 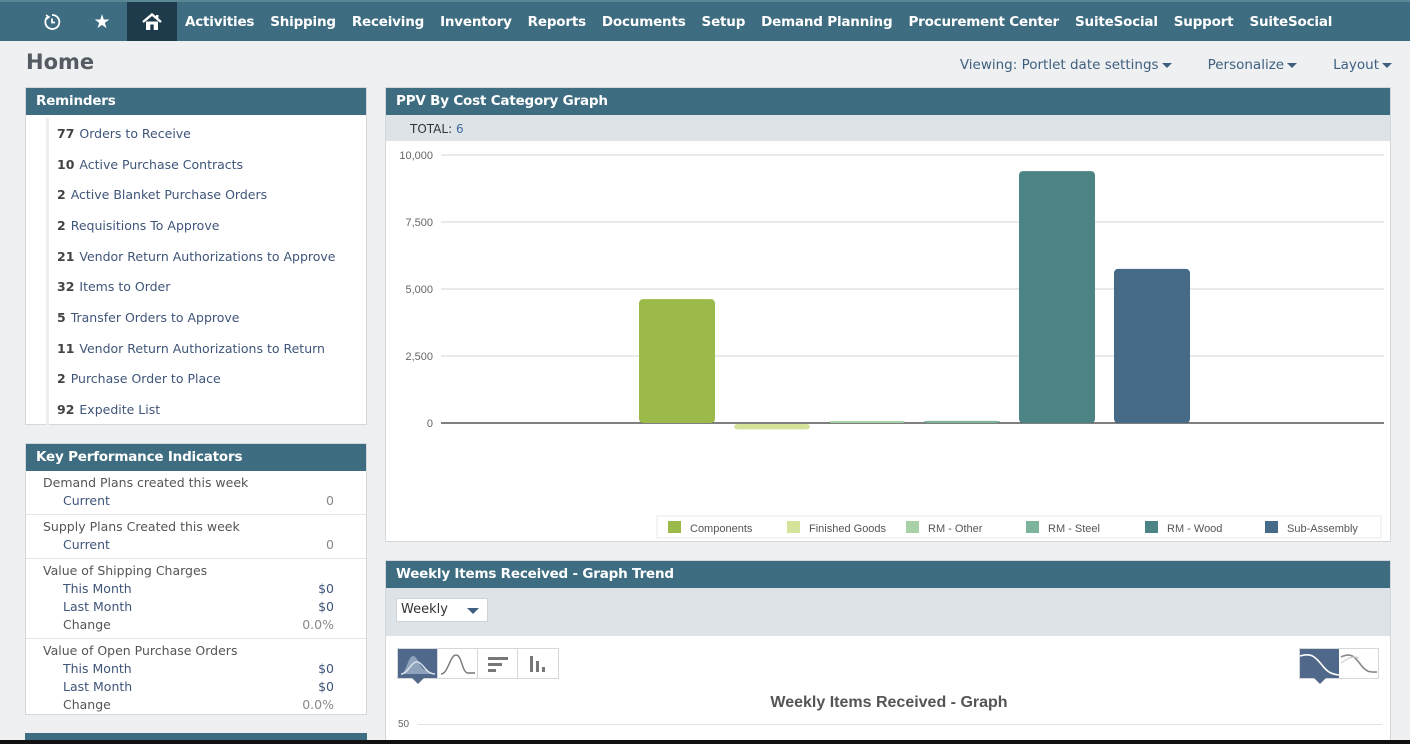 I want to click on recent-icon, so click(x=52, y=21).